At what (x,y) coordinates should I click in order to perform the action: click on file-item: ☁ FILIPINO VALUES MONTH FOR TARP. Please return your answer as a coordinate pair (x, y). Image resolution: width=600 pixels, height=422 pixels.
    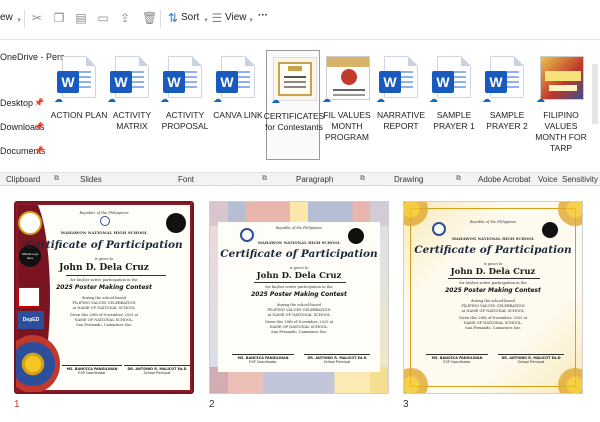
    Looking at the image, I should click on (561, 105).